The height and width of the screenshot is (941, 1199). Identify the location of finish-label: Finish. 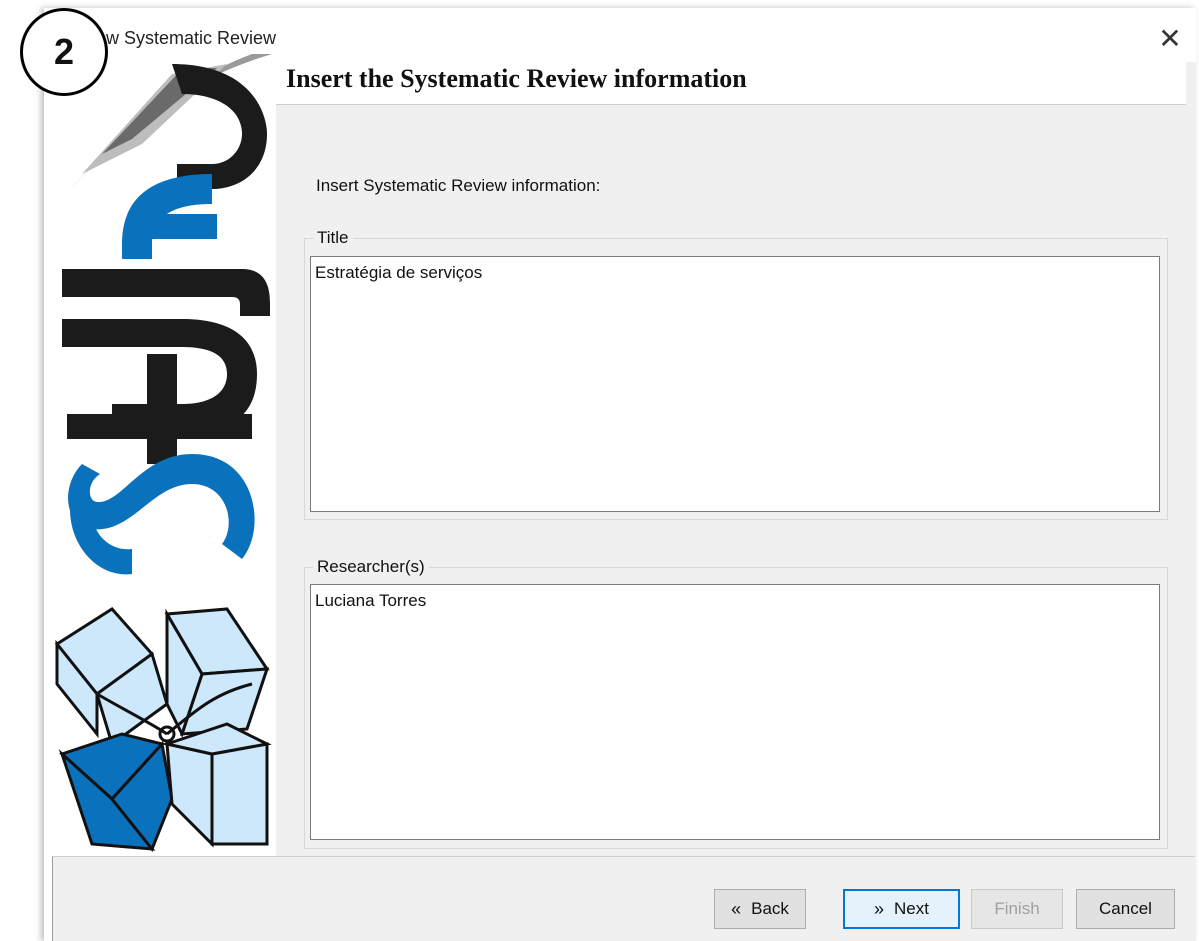
(1017, 908).